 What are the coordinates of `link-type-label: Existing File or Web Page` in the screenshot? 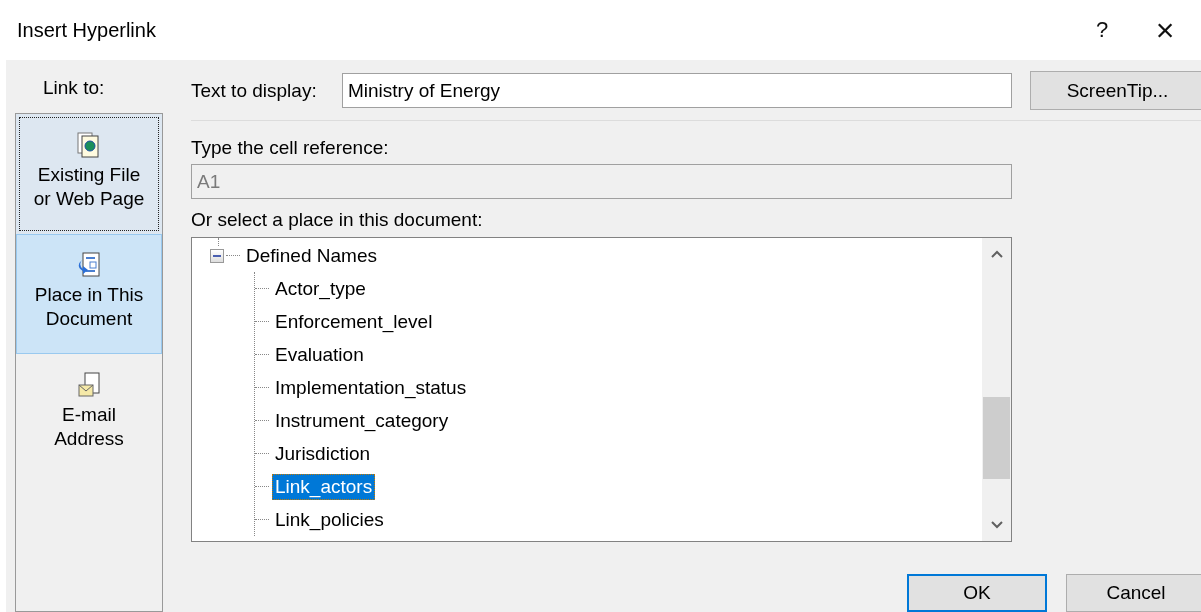 It's located at (89, 187).